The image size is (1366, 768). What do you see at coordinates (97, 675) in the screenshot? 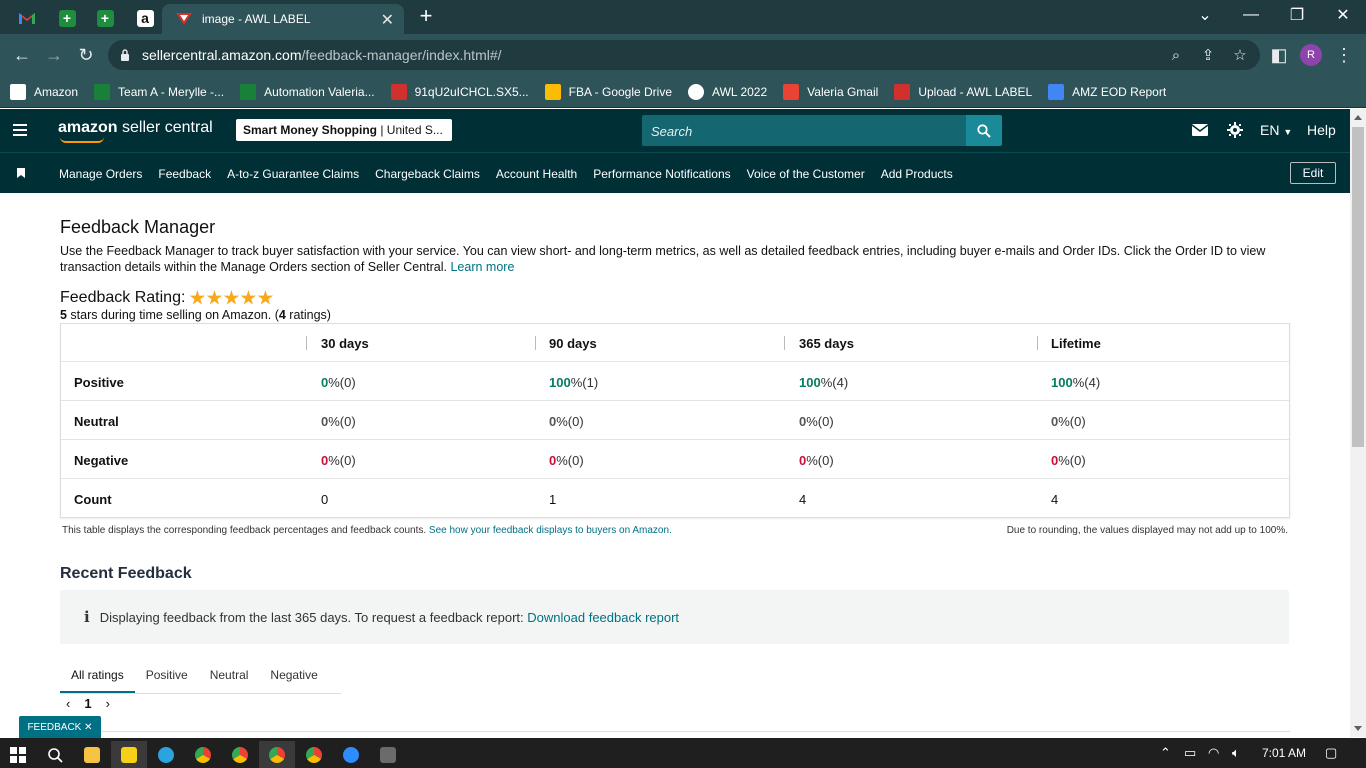
I see `tab-all-ratings: All ratings` at bounding box center [97, 675].